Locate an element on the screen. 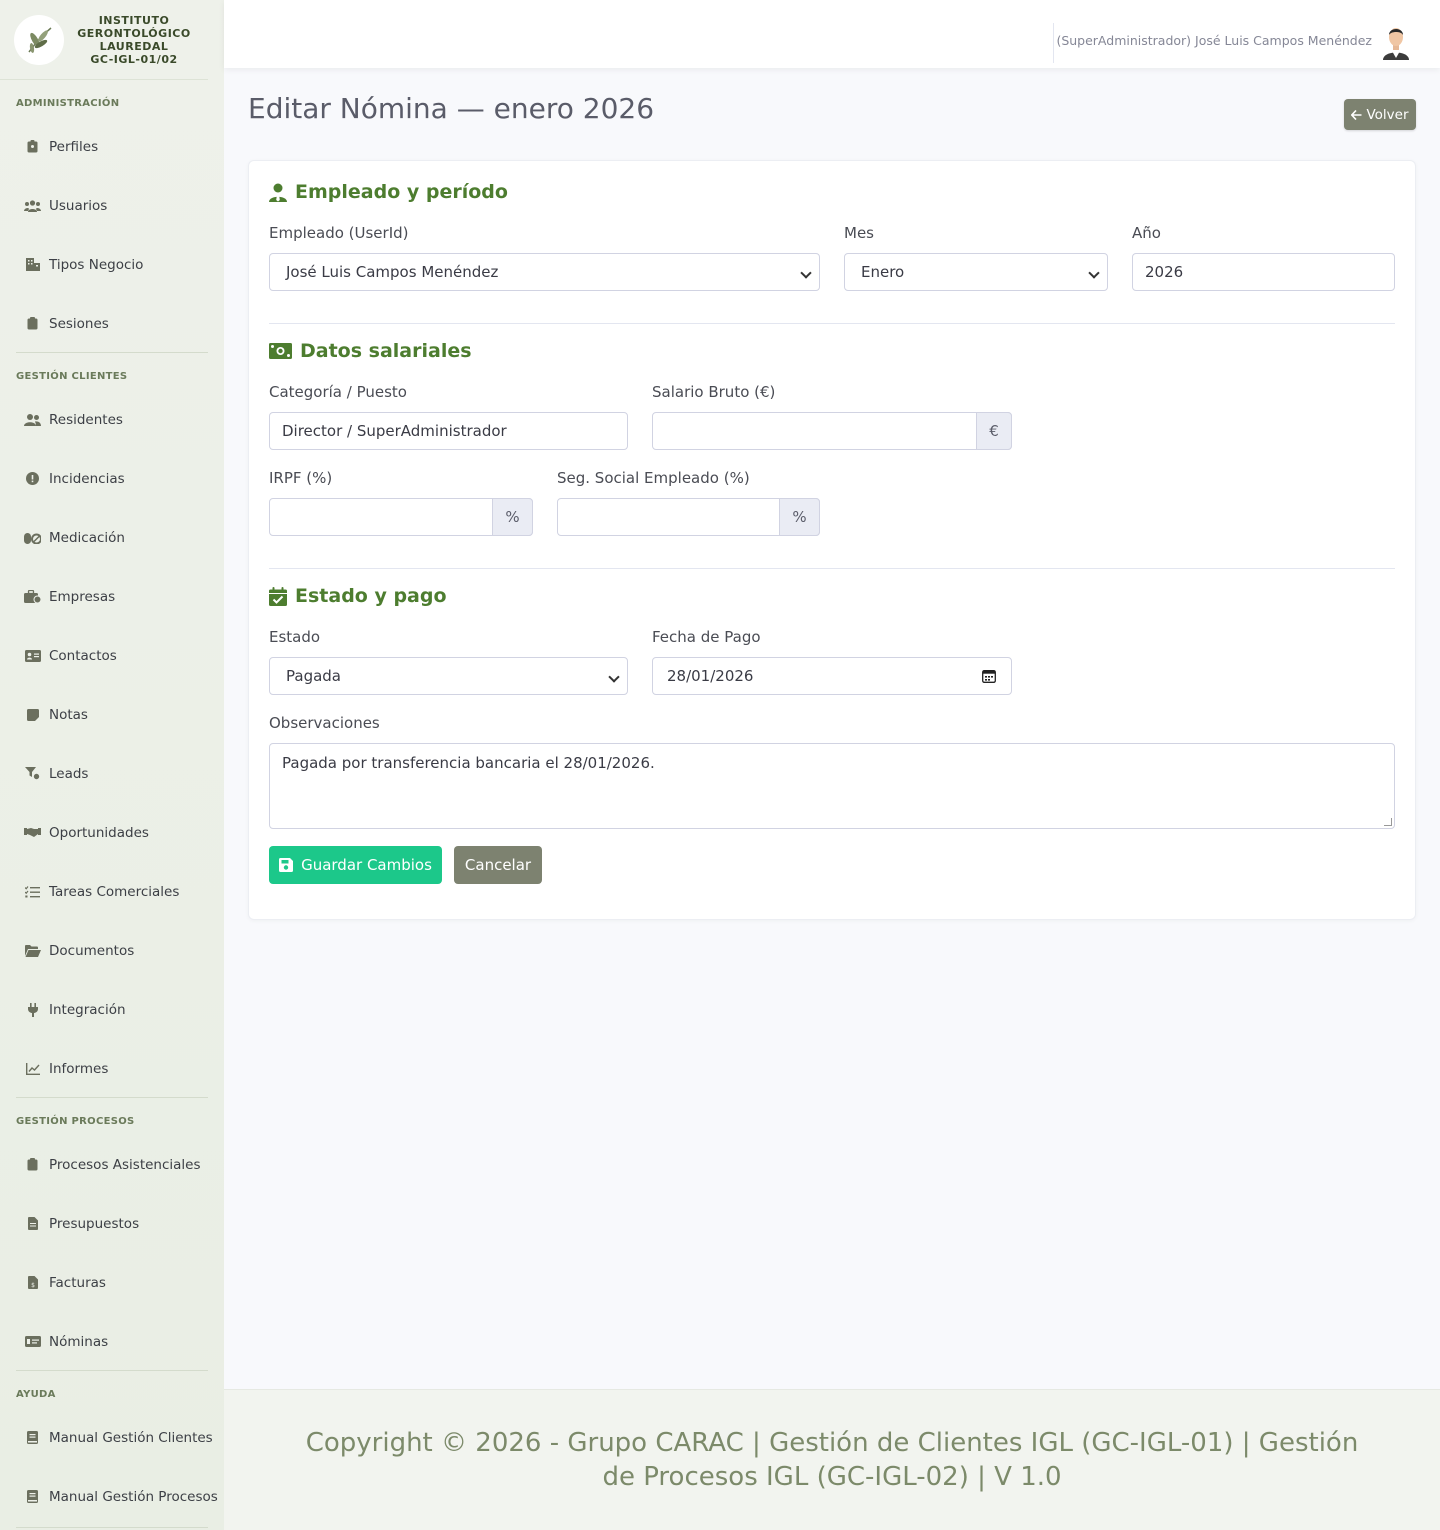 This screenshot has height=1530, width=1440. brand-line-1: INSTITUTO is located at coordinates (134, 20).